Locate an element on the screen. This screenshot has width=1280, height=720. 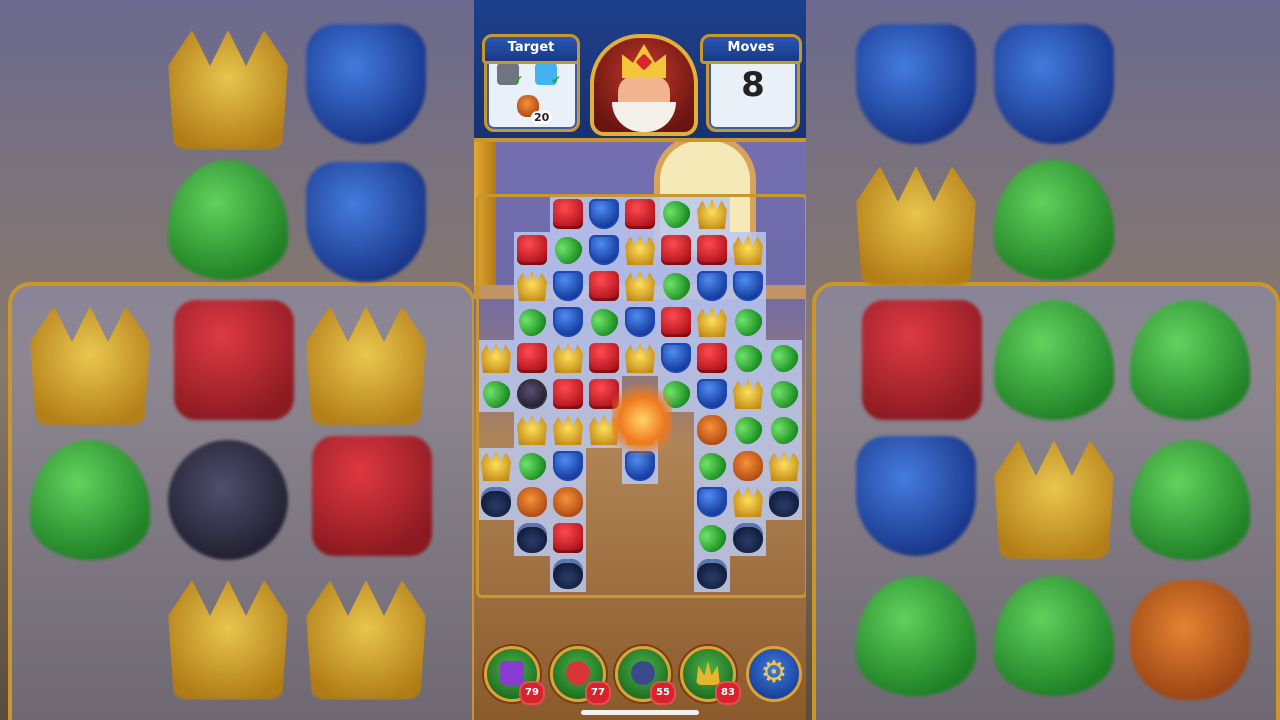
jester-booster-button: 83 is located at coordinates (710, 675).